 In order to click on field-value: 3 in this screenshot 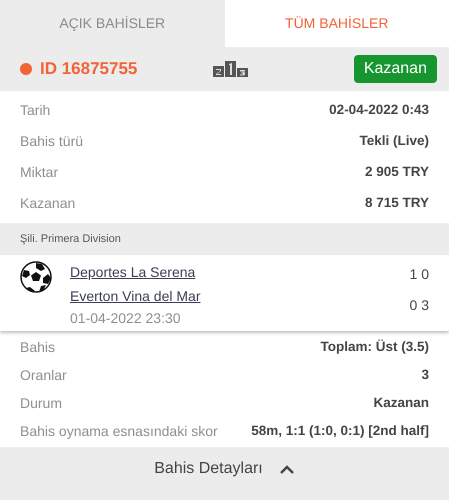, I will do `click(425, 375)`.